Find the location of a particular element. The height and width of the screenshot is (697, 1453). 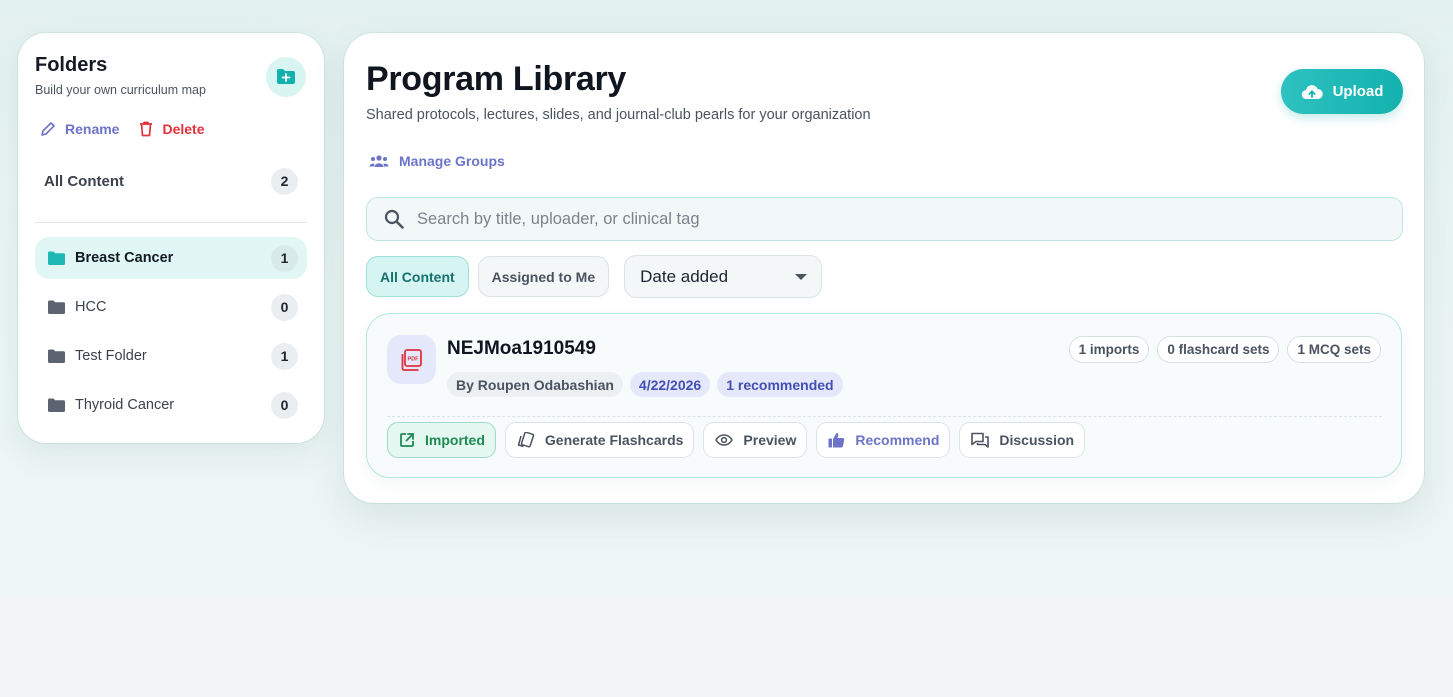

discussion-label: Discussion is located at coordinates (1037, 440).